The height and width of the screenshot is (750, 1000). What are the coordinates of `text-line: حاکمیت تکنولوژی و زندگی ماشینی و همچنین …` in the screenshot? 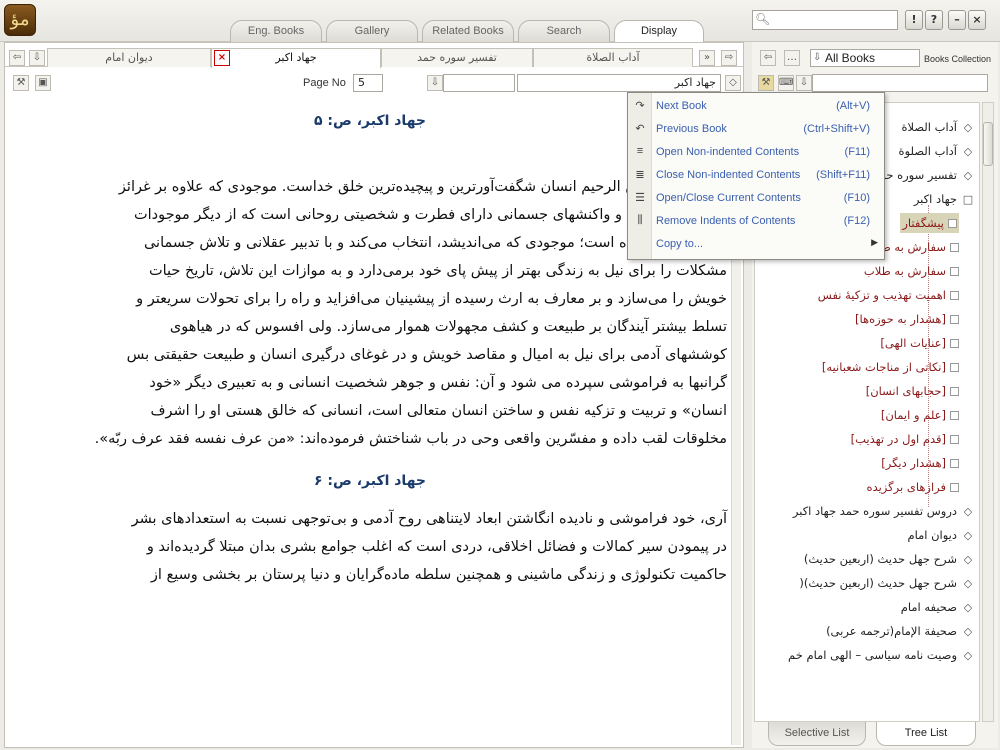 It's located at (438, 575).